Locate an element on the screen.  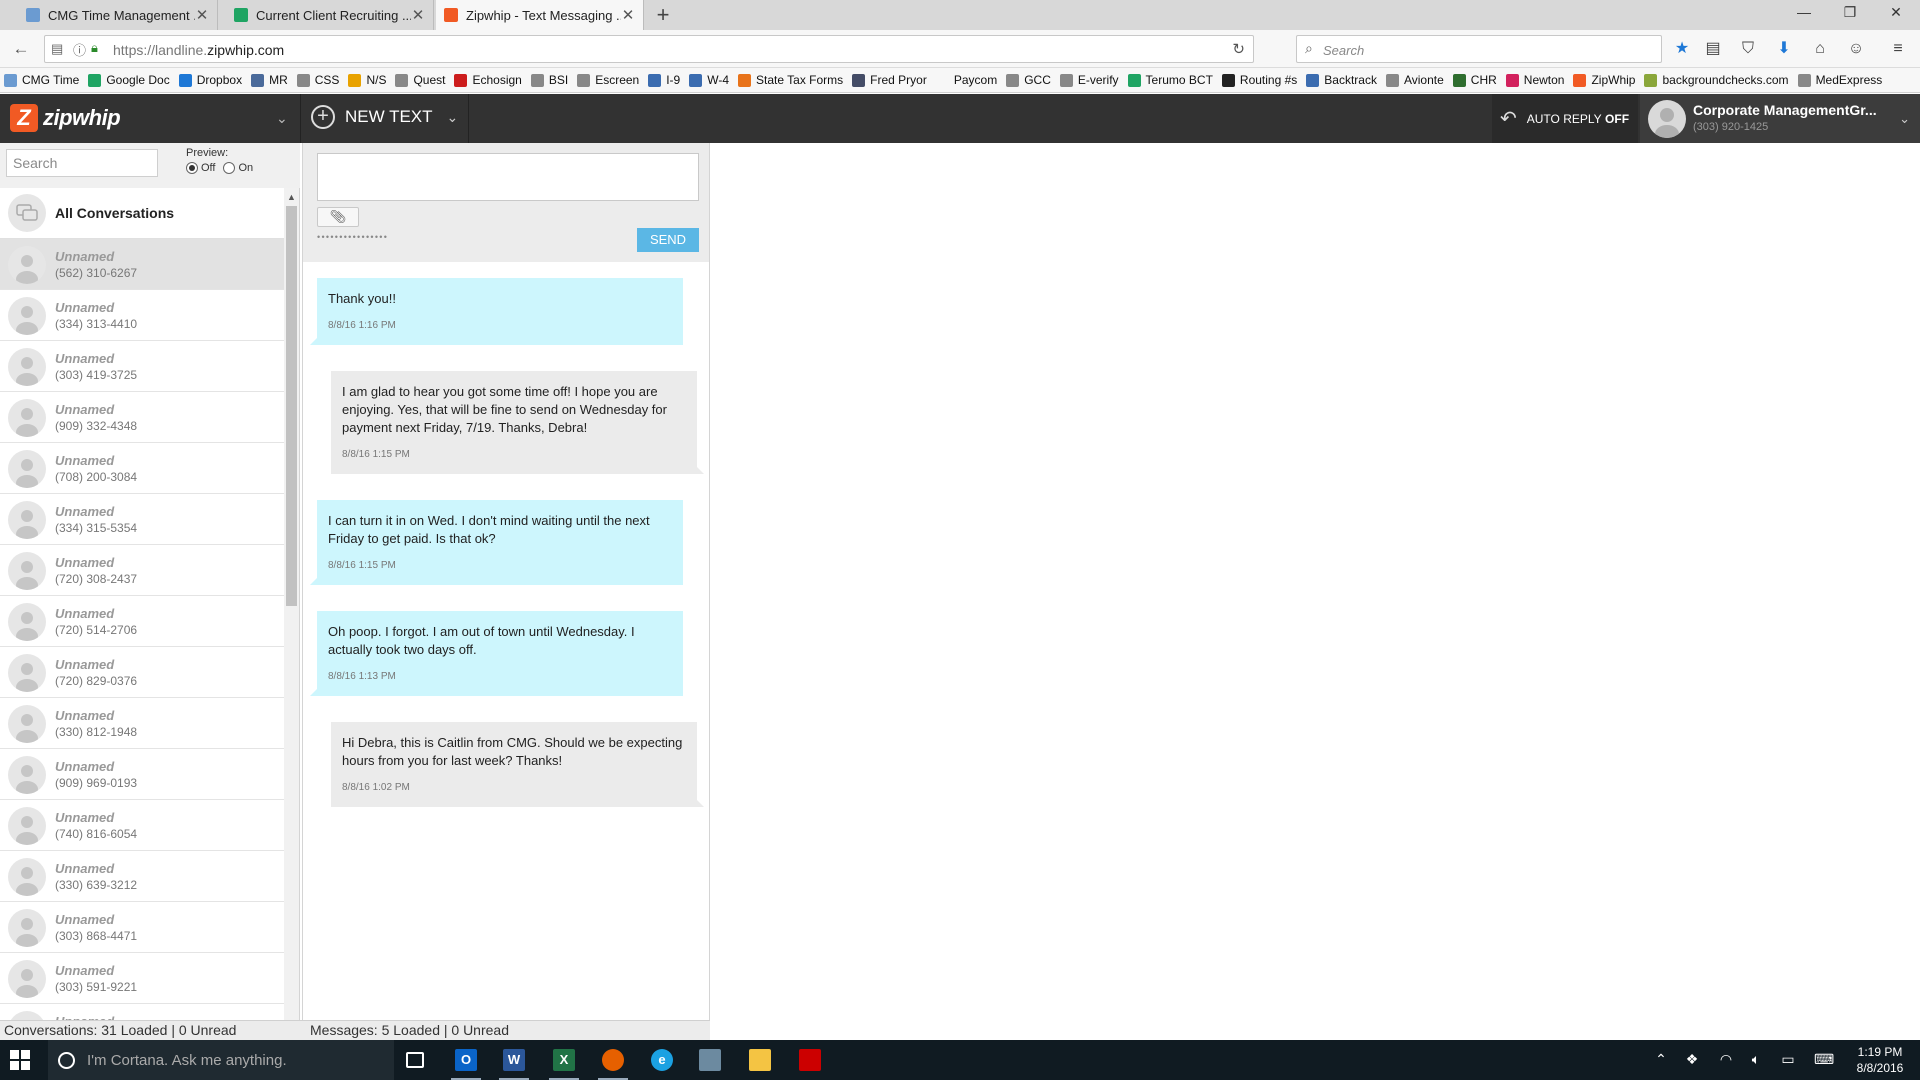
auto-reply-toggle: ↶ AUTO REPLY OFF is located at coordinates (1565, 118).